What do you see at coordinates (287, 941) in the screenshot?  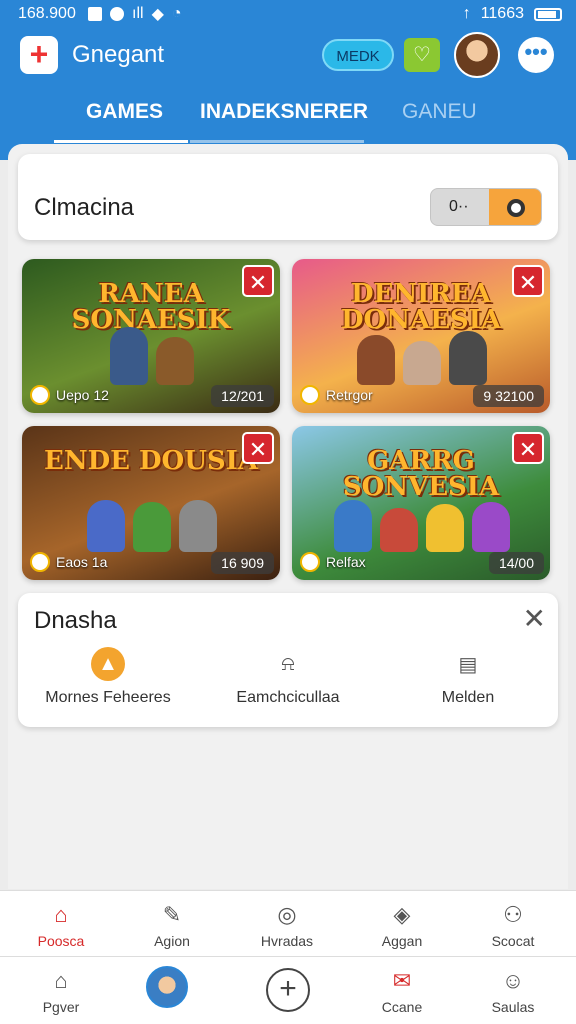 I see `nav-label: Hvradas` at bounding box center [287, 941].